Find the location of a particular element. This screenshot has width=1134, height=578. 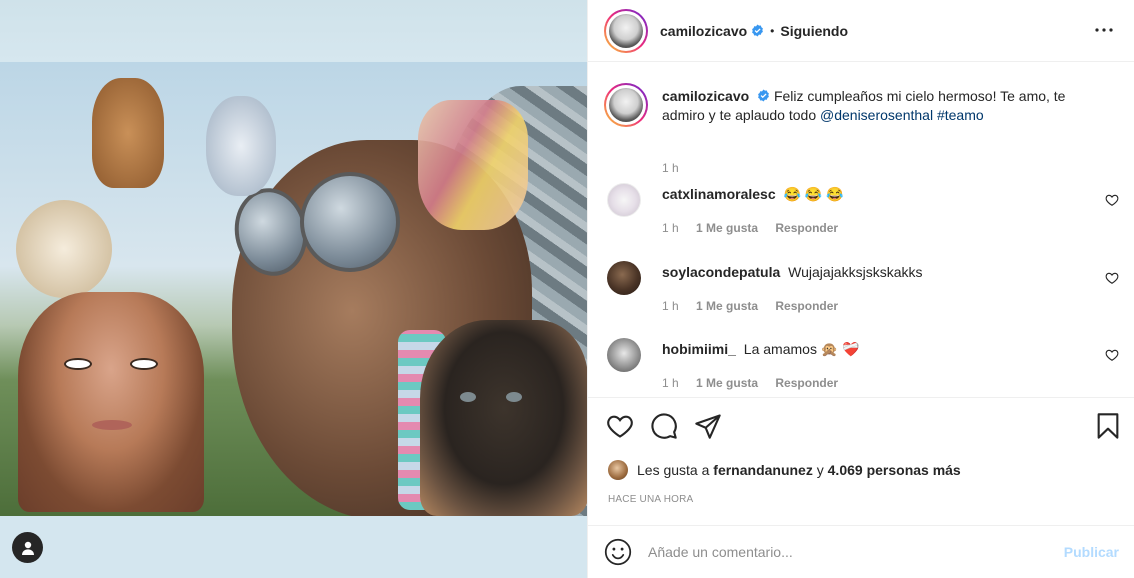

profile-icon is located at coordinates (27, 548).